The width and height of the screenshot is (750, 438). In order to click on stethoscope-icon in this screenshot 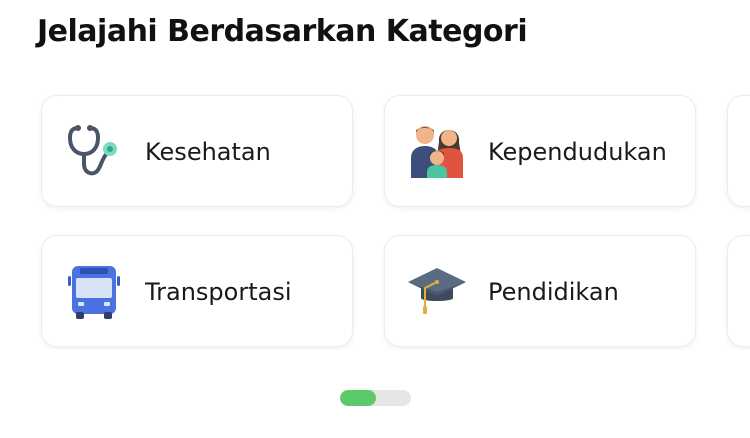, I will do `click(94, 152)`.